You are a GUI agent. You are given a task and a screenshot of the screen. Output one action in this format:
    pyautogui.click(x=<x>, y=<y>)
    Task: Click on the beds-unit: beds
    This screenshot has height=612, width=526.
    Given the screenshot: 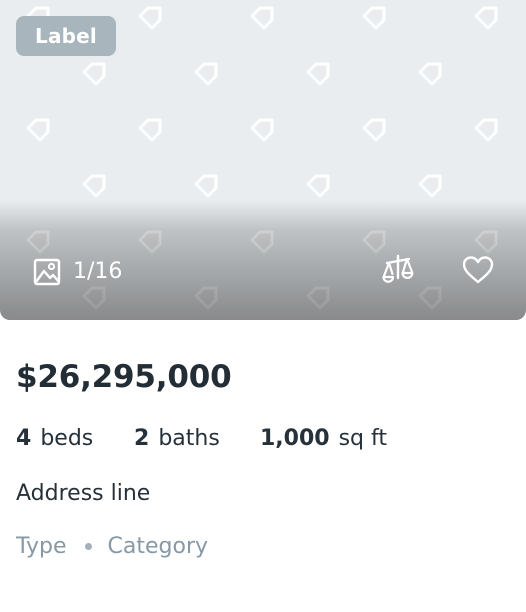 What is the action you would take?
    pyautogui.click(x=67, y=438)
    